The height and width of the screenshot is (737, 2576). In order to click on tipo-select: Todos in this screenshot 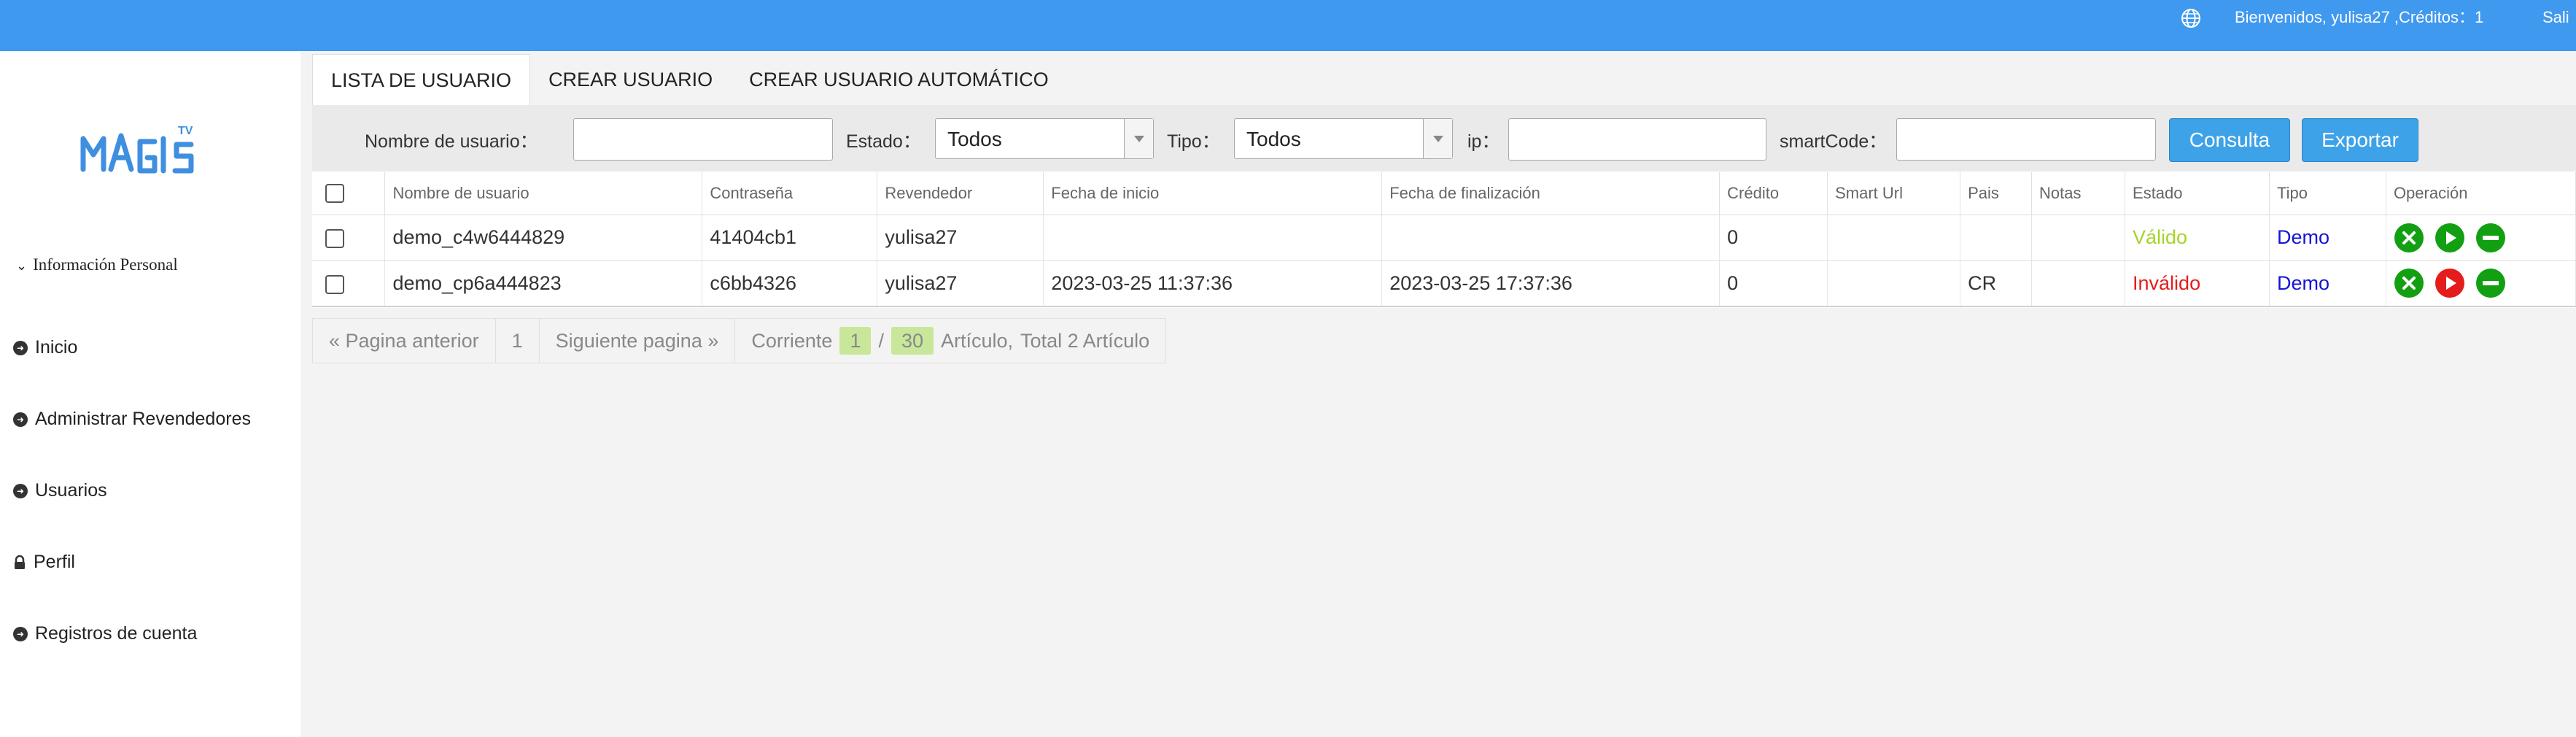, I will do `click(1344, 138)`.